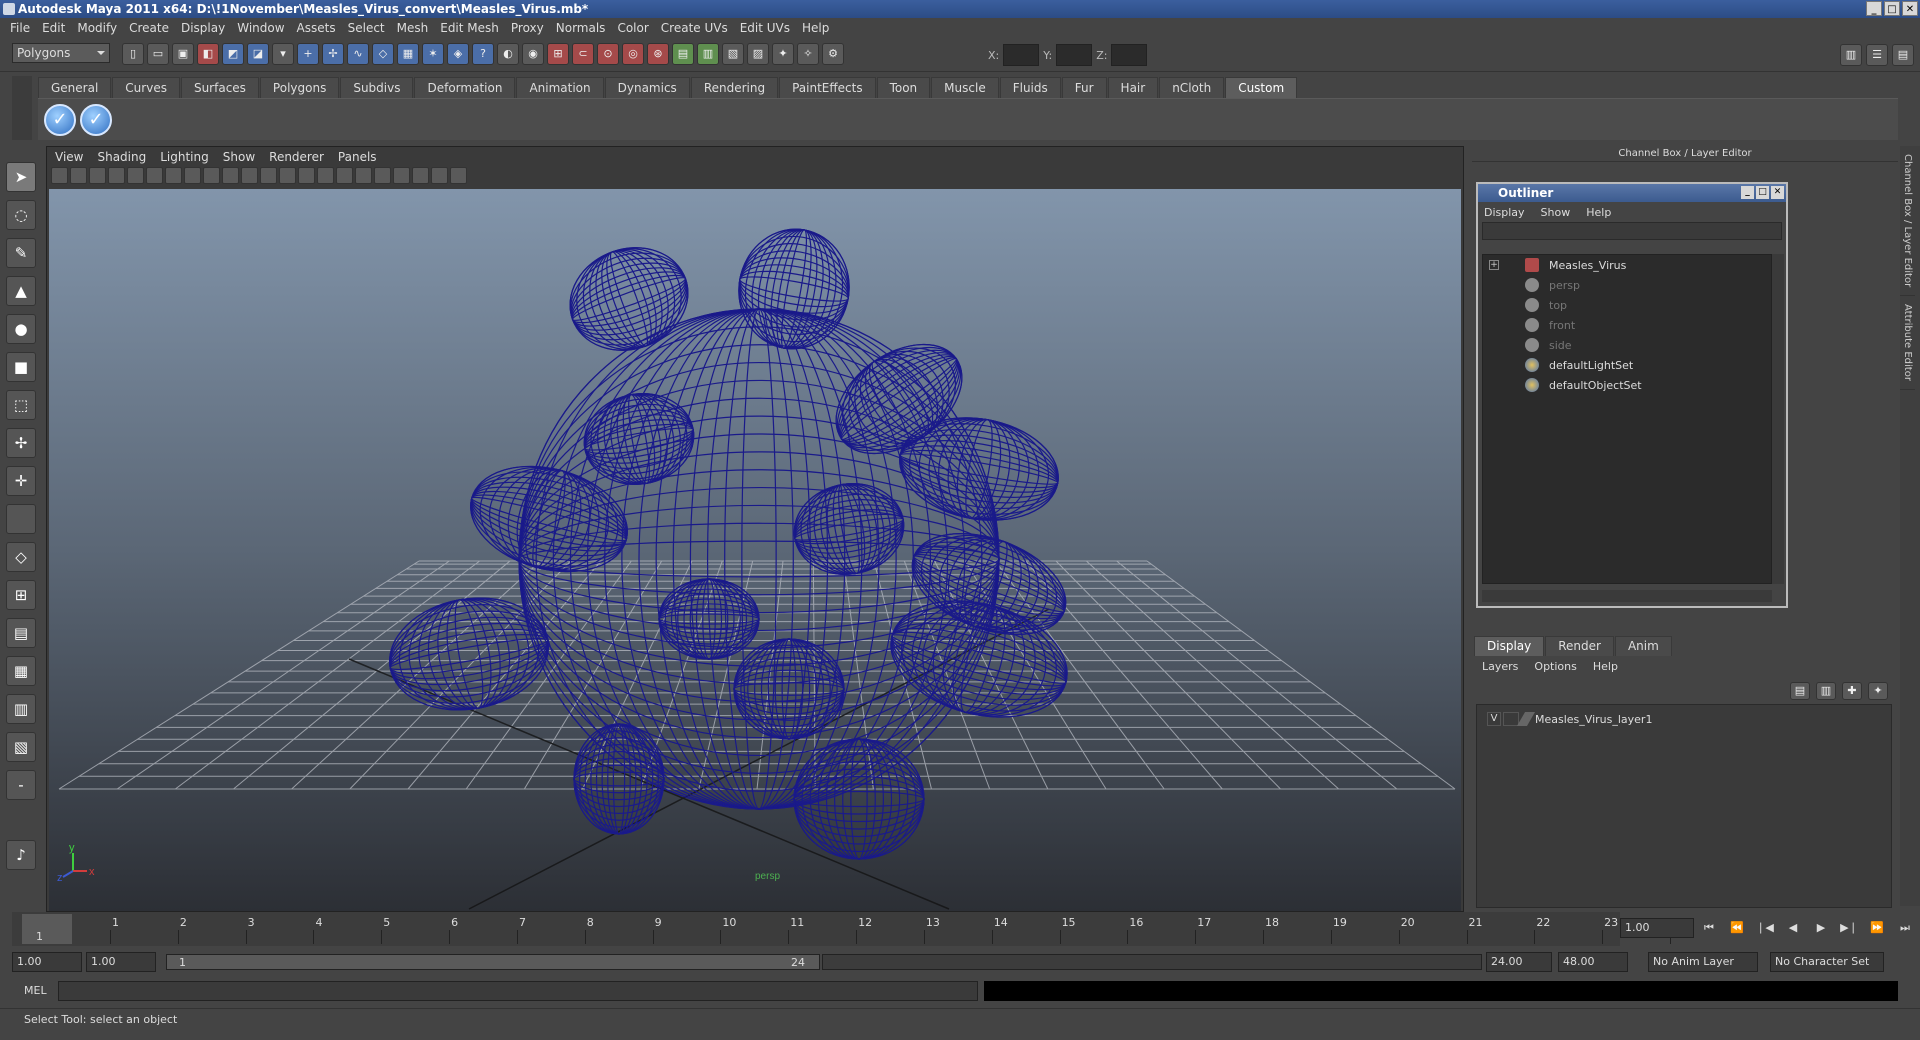 The image size is (1920, 1040). Describe the element at coordinates (344, 175) in the screenshot. I see `use-all-lights-icon` at that location.